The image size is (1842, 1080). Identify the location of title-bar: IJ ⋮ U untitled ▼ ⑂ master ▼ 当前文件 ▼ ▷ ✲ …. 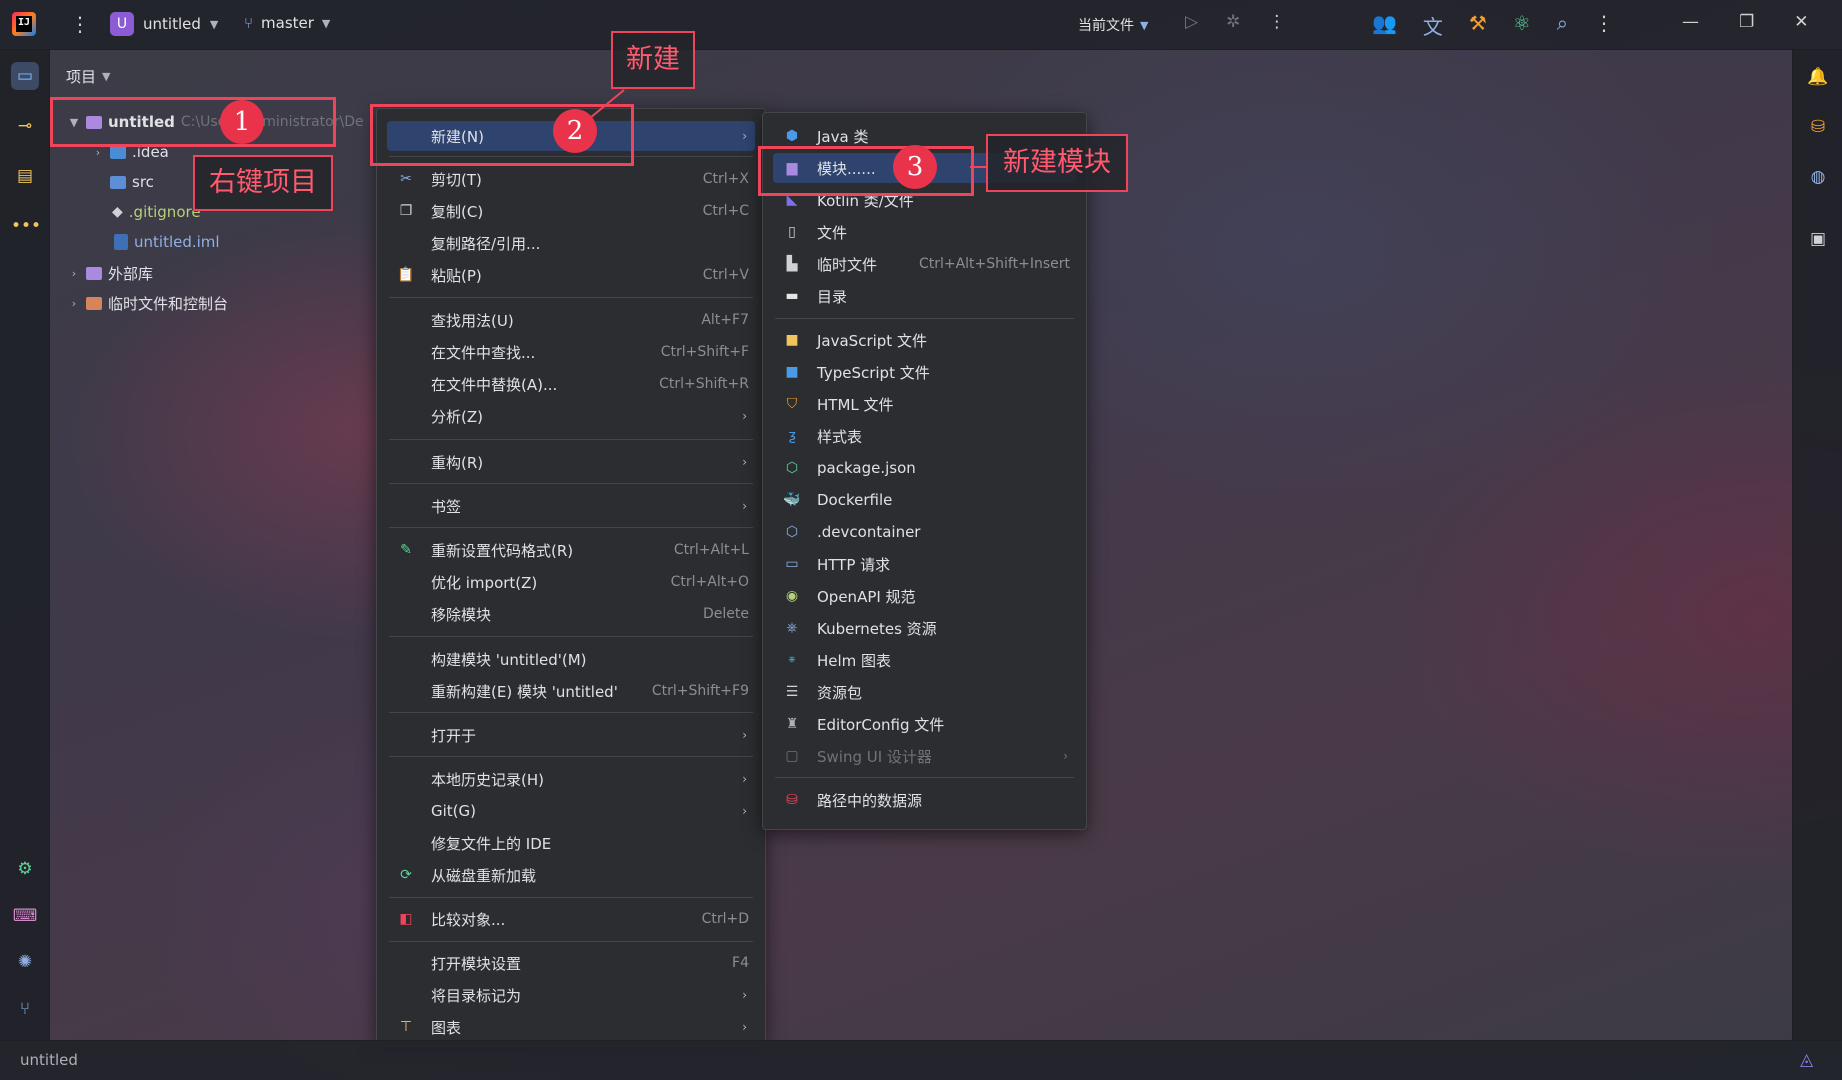
(921, 25).